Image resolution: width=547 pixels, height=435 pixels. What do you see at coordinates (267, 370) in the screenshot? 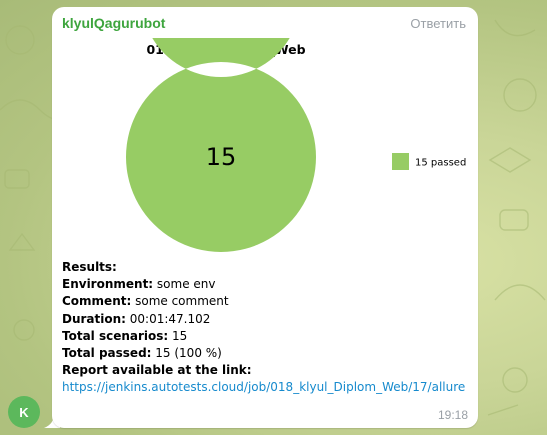
I see `link-label-row: Report available at the link:` at bounding box center [267, 370].